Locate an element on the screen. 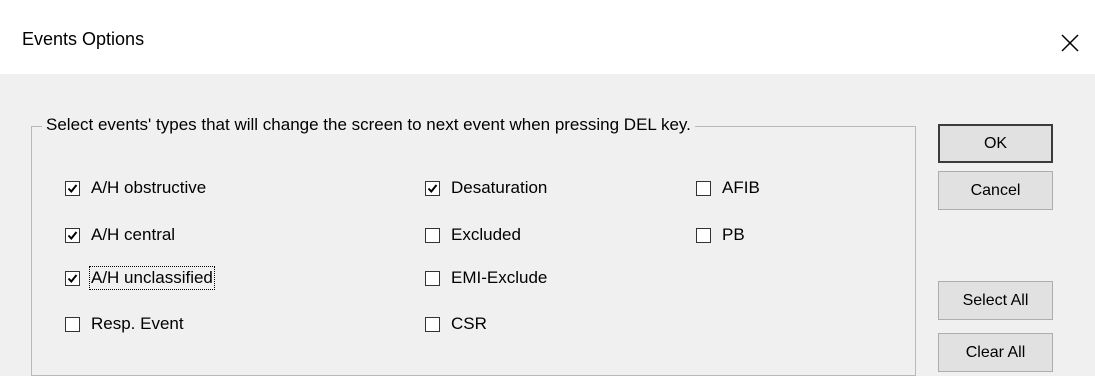 The image size is (1095, 376). ok-button: OK is located at coordinates (995, 143).